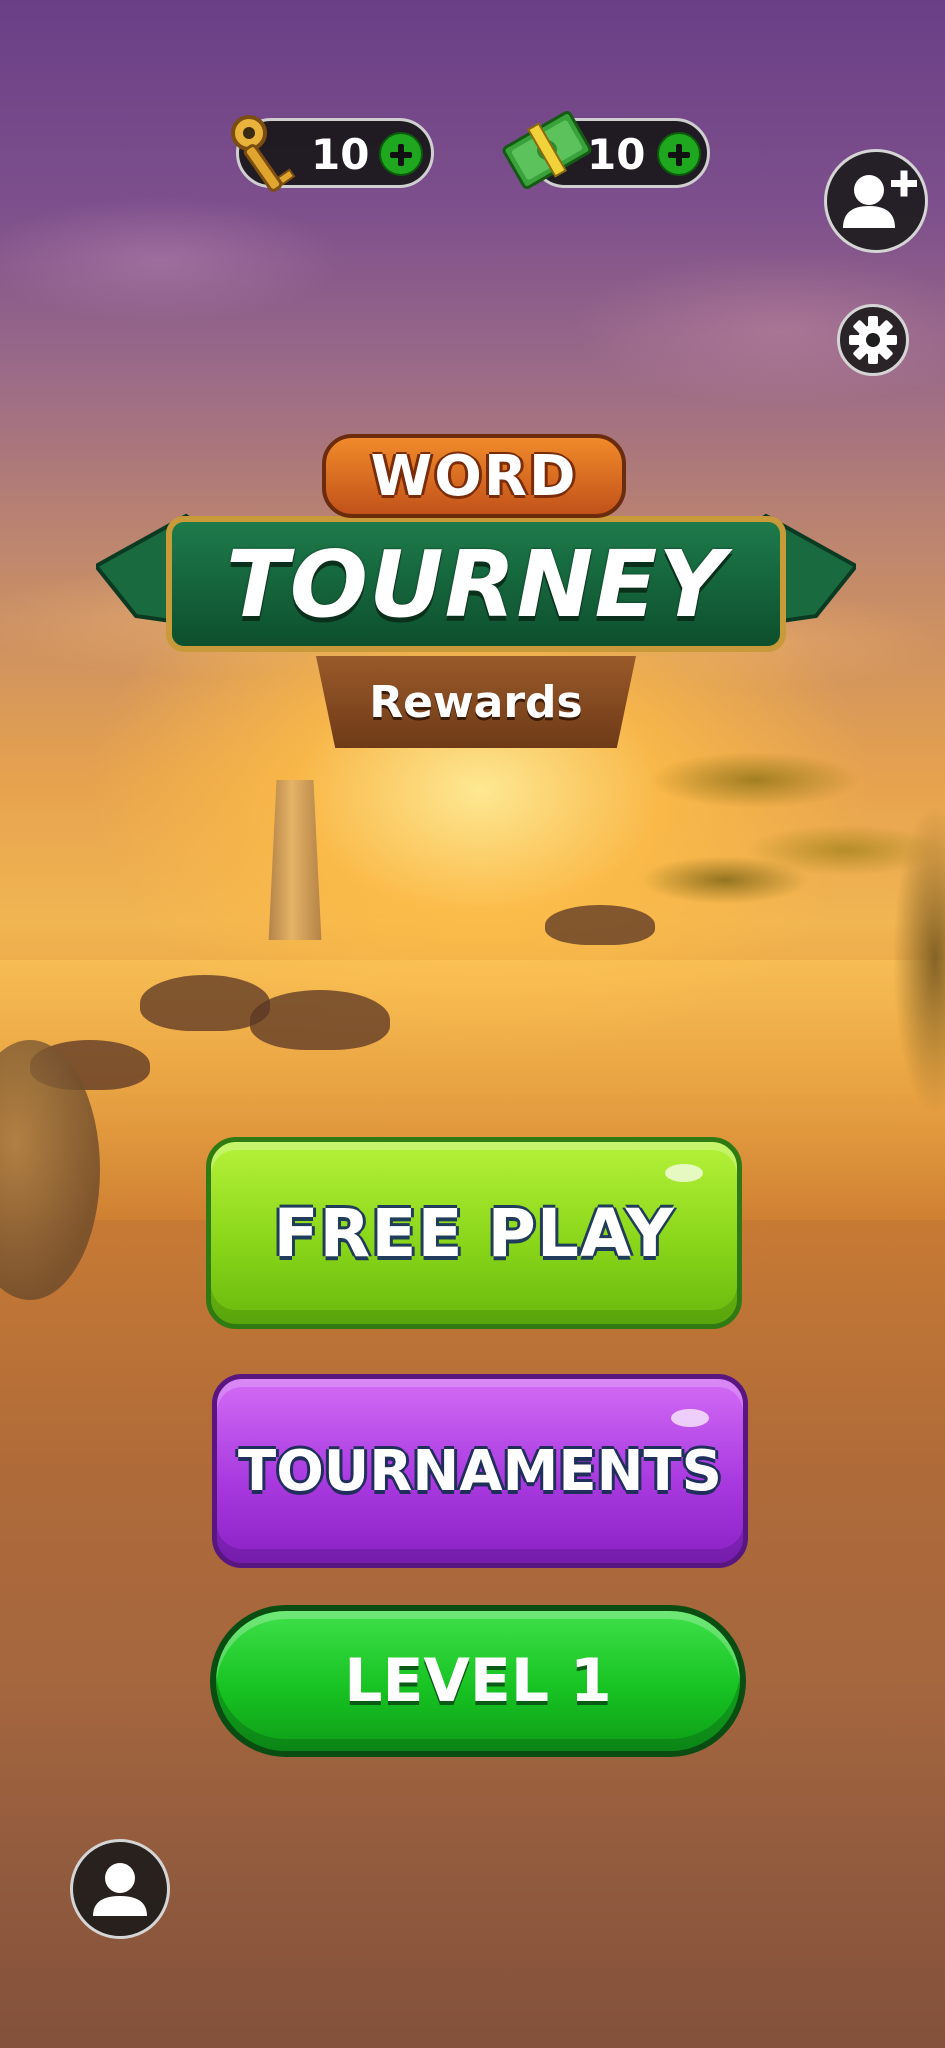  What do you see at coordinates (547, 150) in the screenshot?
I see `cash-icon` at bounding box center [547, 150].